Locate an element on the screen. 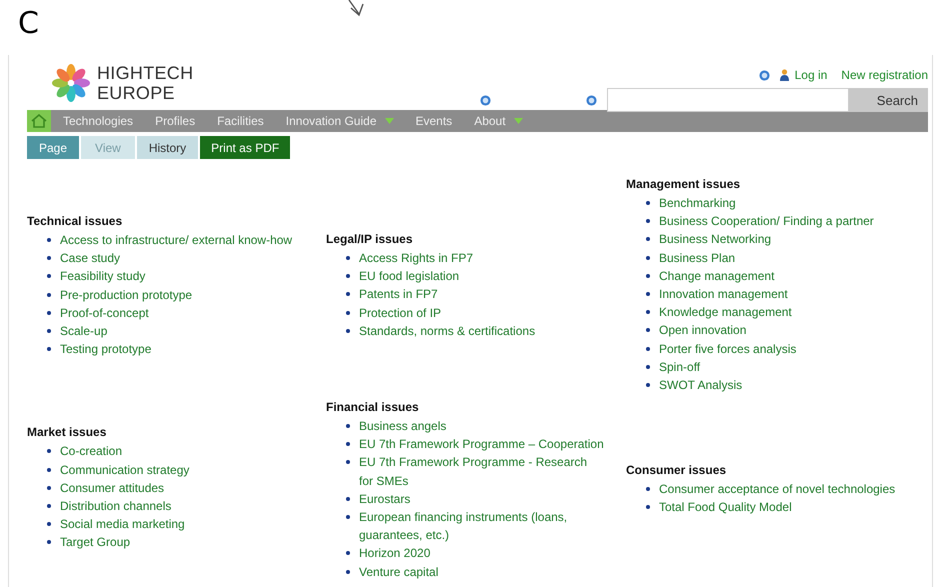  topic-link: Business angels is located at coordinates (402, 426).